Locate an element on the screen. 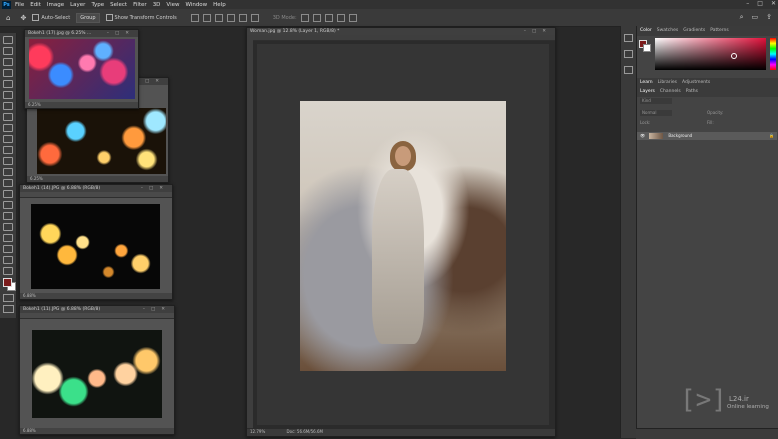 The height and width of the screenshot is (439, 778). close-window-icon: ✕ is located at coordinates (773, 3).